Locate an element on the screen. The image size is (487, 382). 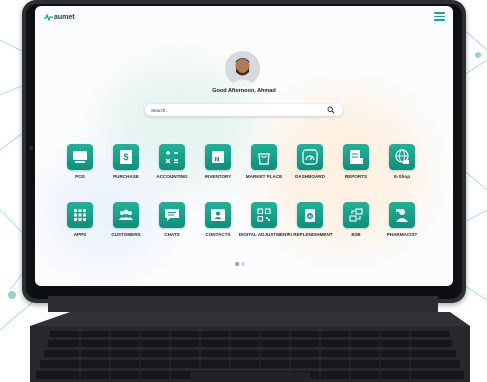
contact-card-icon is located at coordinates (218, 215).